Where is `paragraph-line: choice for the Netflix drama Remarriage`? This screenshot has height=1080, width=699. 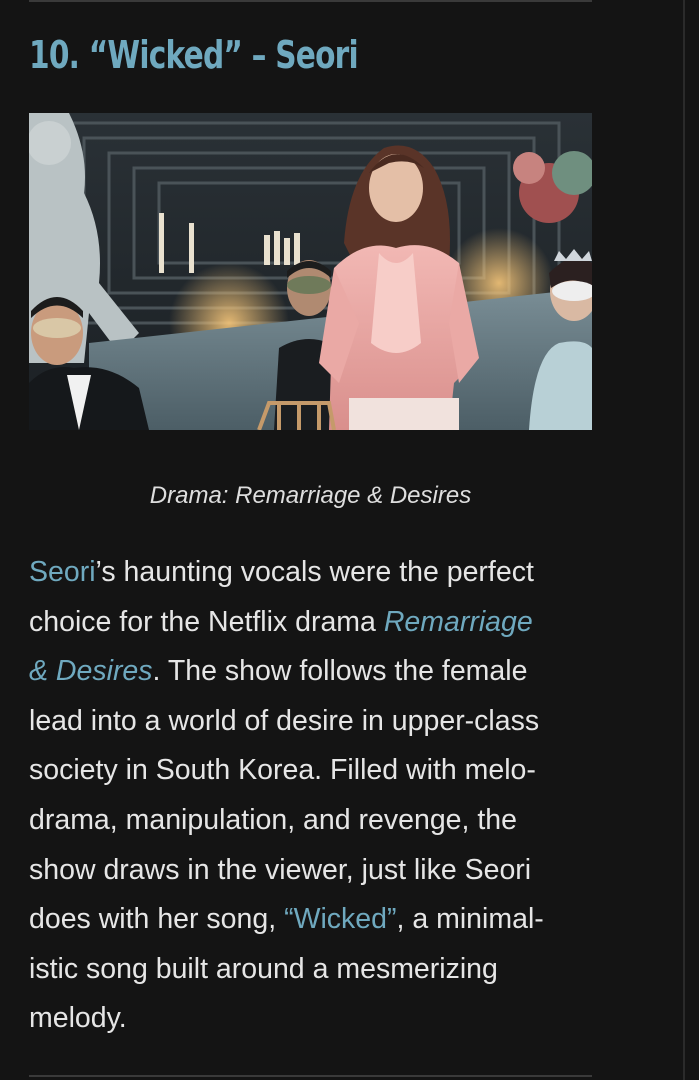
paragraph-line: choice for the Netflix drama Remarriage is located at coordinates (329, 623).